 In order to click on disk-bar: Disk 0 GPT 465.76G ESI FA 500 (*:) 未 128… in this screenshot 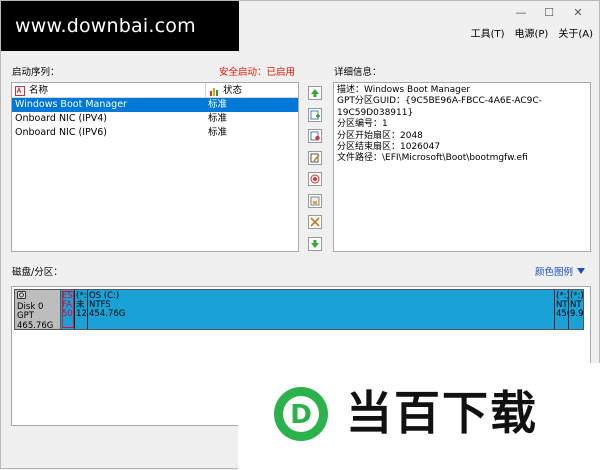, I will do `click(299, 309)`.